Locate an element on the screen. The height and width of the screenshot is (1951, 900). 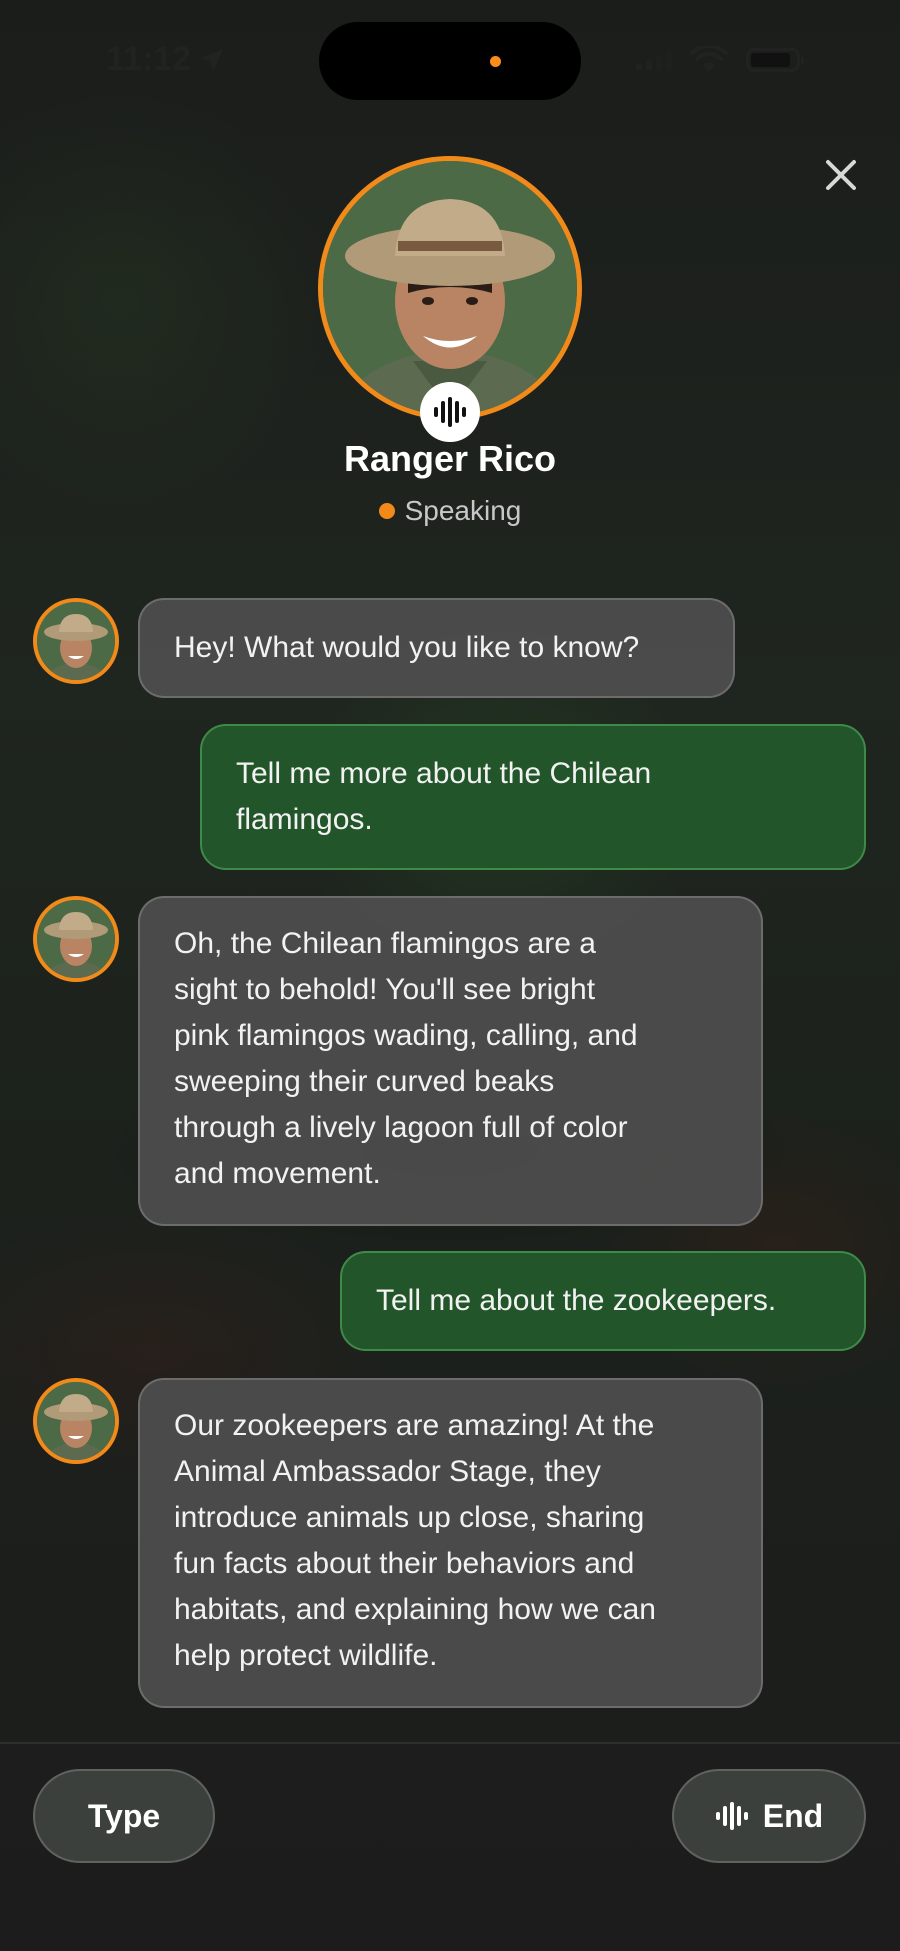
message-line: Oh, the Chilean flamingos are a is located at coordinates (385, 943).